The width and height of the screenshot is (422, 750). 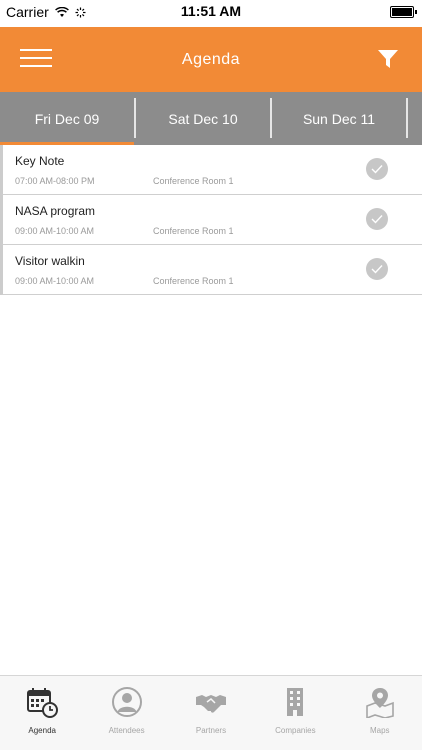 I want to click on app-header: Agenda, so click(x=211, y=59).